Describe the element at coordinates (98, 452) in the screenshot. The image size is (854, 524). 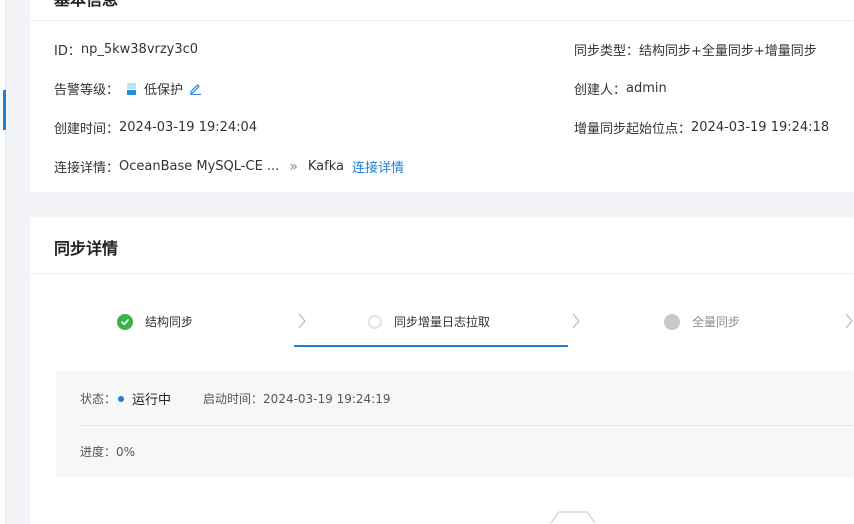
I see `progress-label: 进度：` at that location.